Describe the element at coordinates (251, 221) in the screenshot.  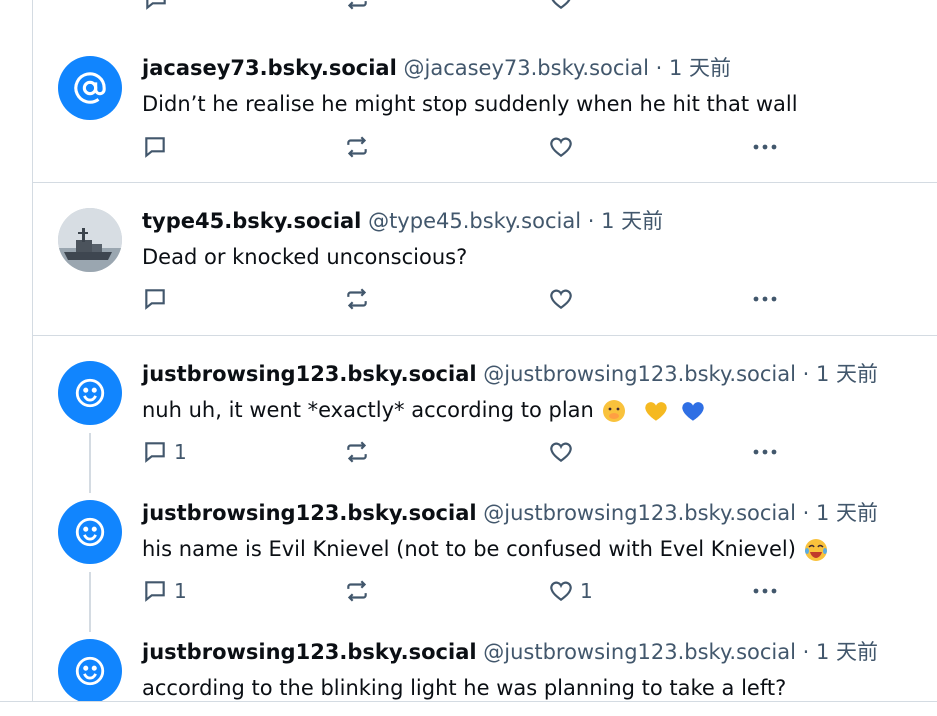
I see `display-name: type45.bsky.social` at that location.